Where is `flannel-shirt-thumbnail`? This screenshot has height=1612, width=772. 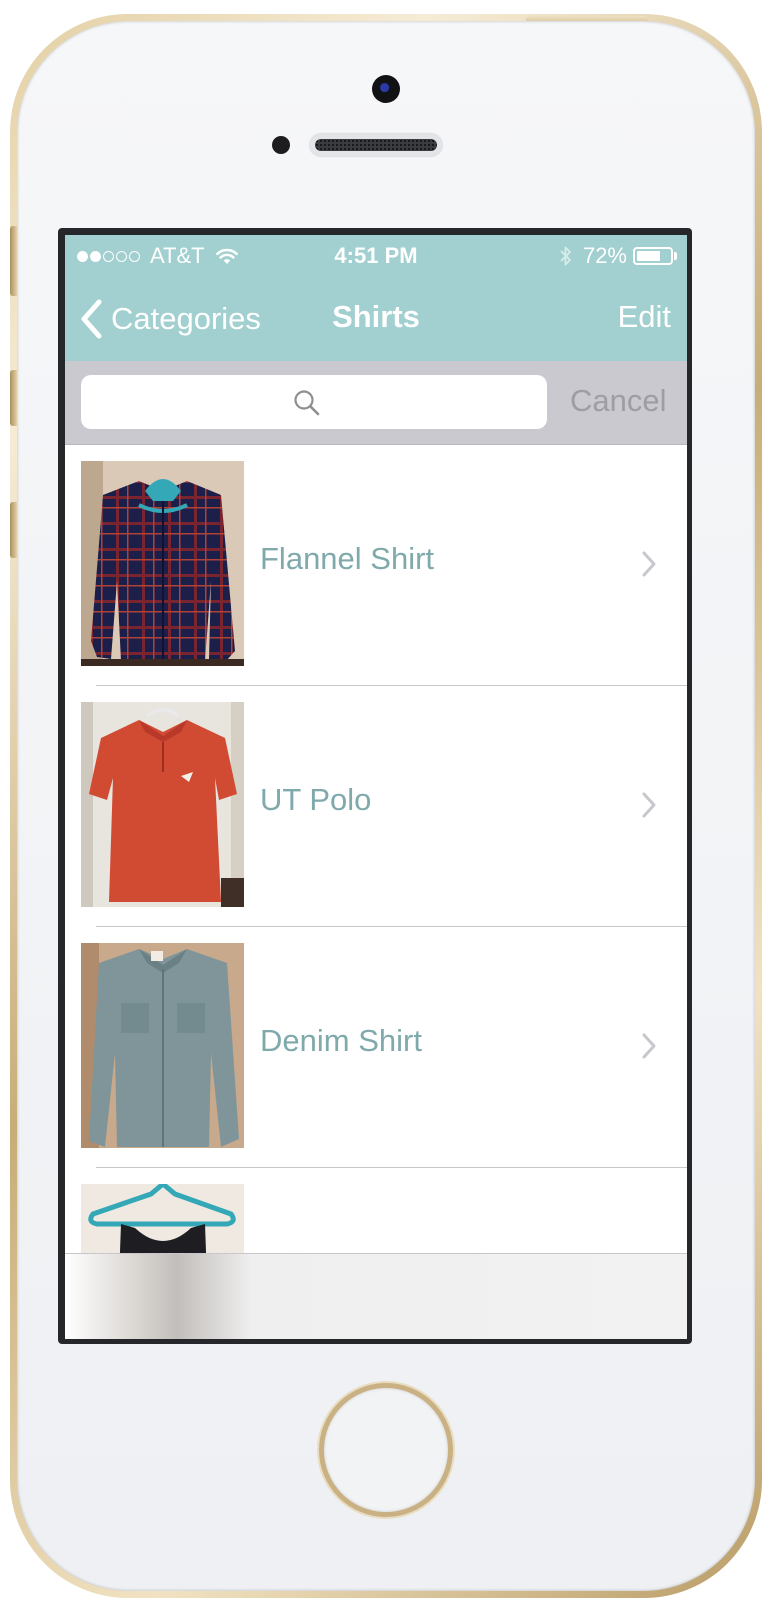 flannel-shirt-thumbnail is located at coordinates (162, 563).